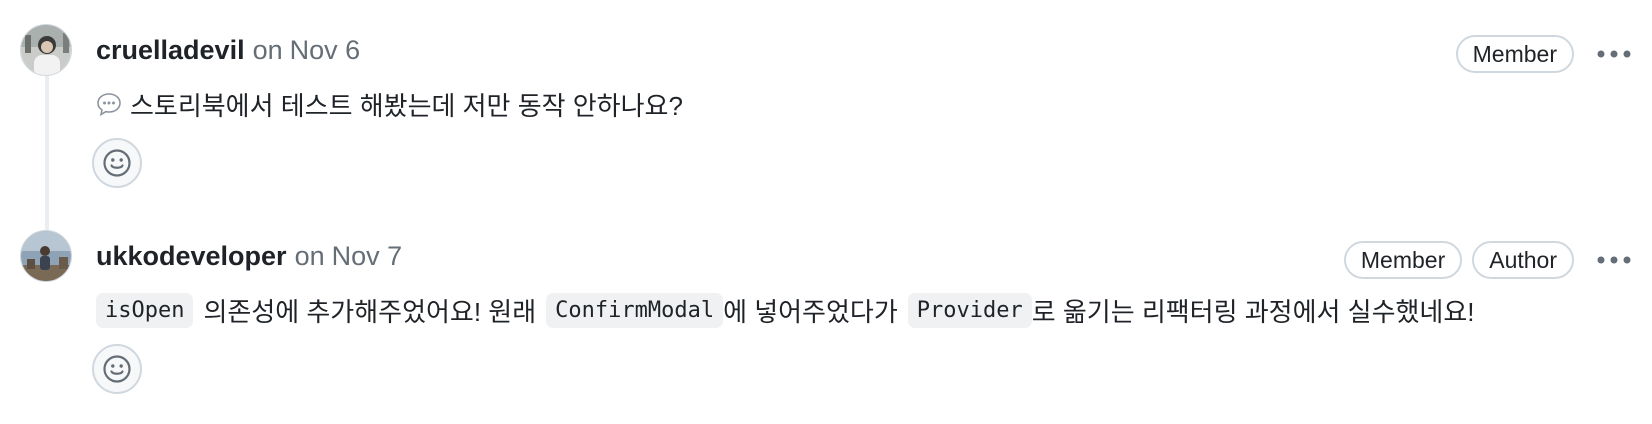  What do you see at coordinates (370, 311) in the screenshot?
I see `comment-text: 의존성에 추가해주었어요! 원래` at bounding box center [370, 311].